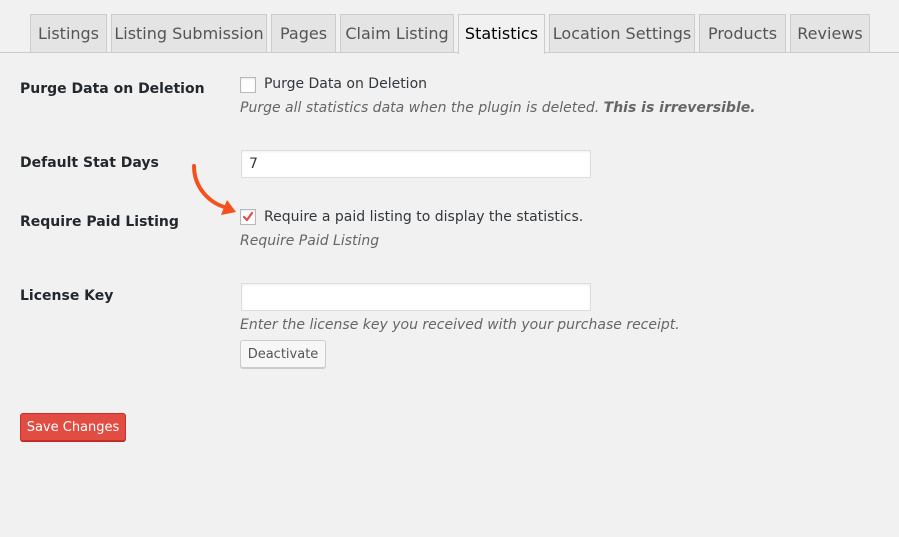 The image size is (899, 537). I want to click on require-paid-listing-description: Require Paid Listing, so click(310, 241).